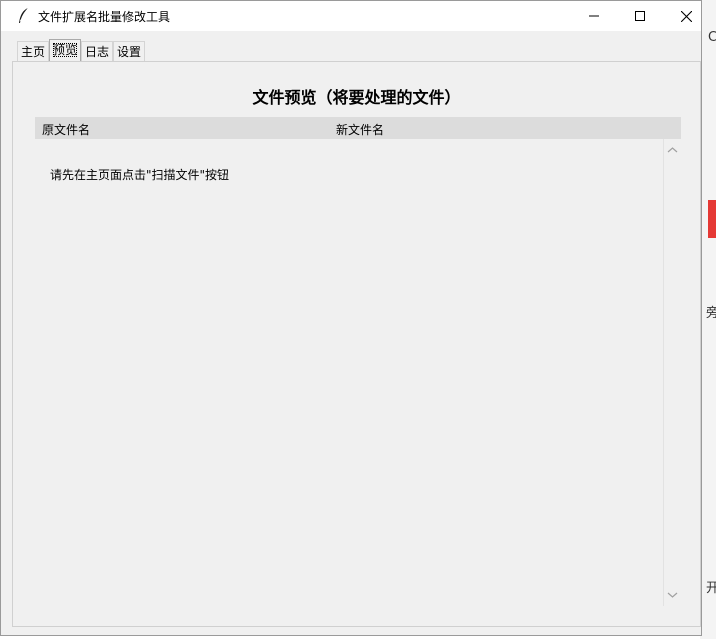 This screenshot has height=639, width=716. I want to click on tab-preview: 预览, so click(65, 50).